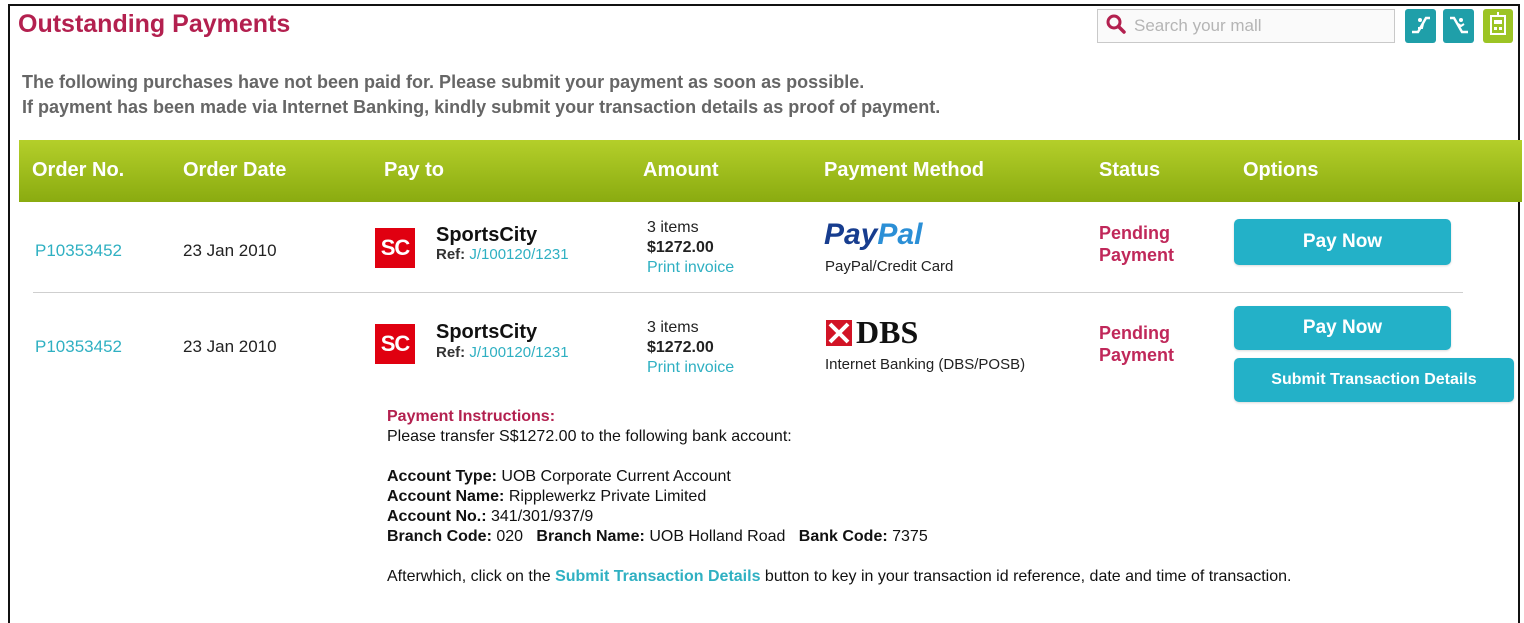 The width and height of the screenshot is (1524, 623). What do you see at coordinates (889, 266) in the screenshot?
I see `payment-method-label: PayPal/Credit Card` at bounding box center [889, 266].